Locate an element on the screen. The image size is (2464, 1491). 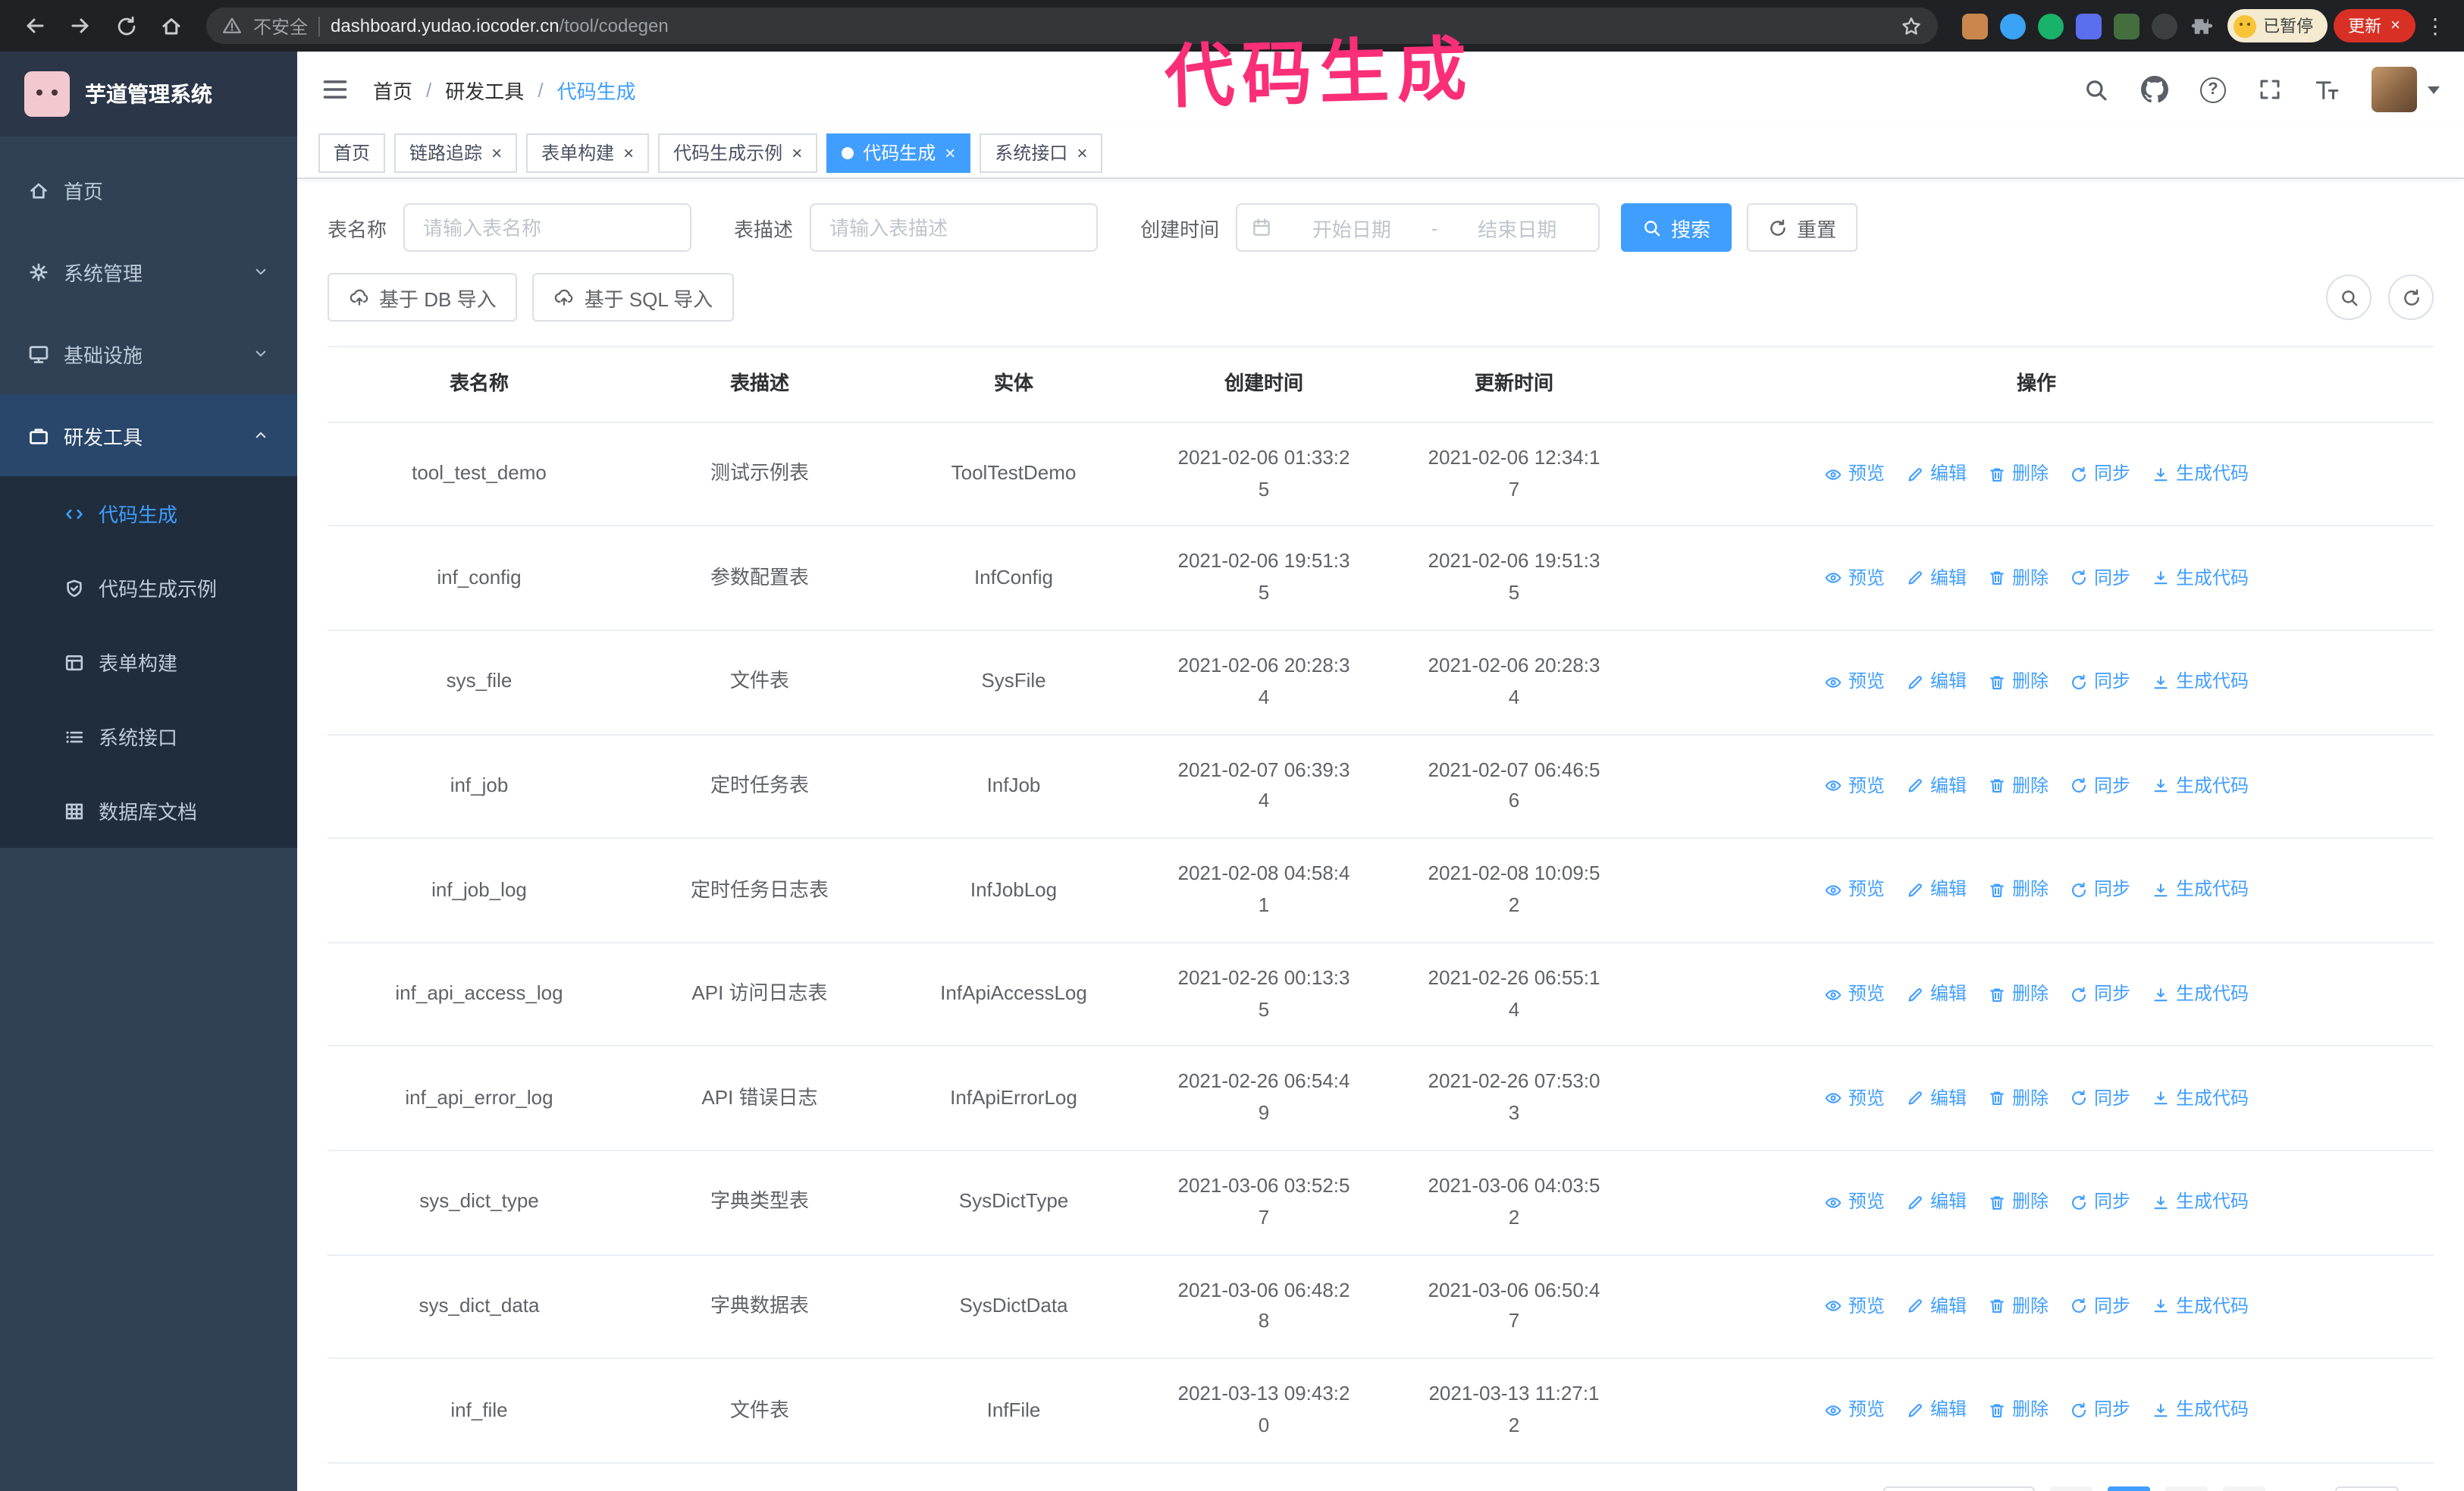
help-icon: ? is located at coordinates (2213, 89).